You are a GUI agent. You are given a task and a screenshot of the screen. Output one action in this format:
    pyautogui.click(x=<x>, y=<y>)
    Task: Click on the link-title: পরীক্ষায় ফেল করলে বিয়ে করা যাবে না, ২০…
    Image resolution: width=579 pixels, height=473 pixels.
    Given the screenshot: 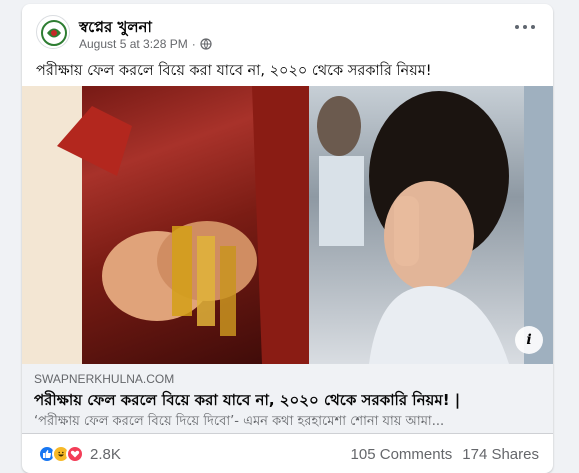 What is the action you would take?
    pyautogui.click(x=247, y=401)
    